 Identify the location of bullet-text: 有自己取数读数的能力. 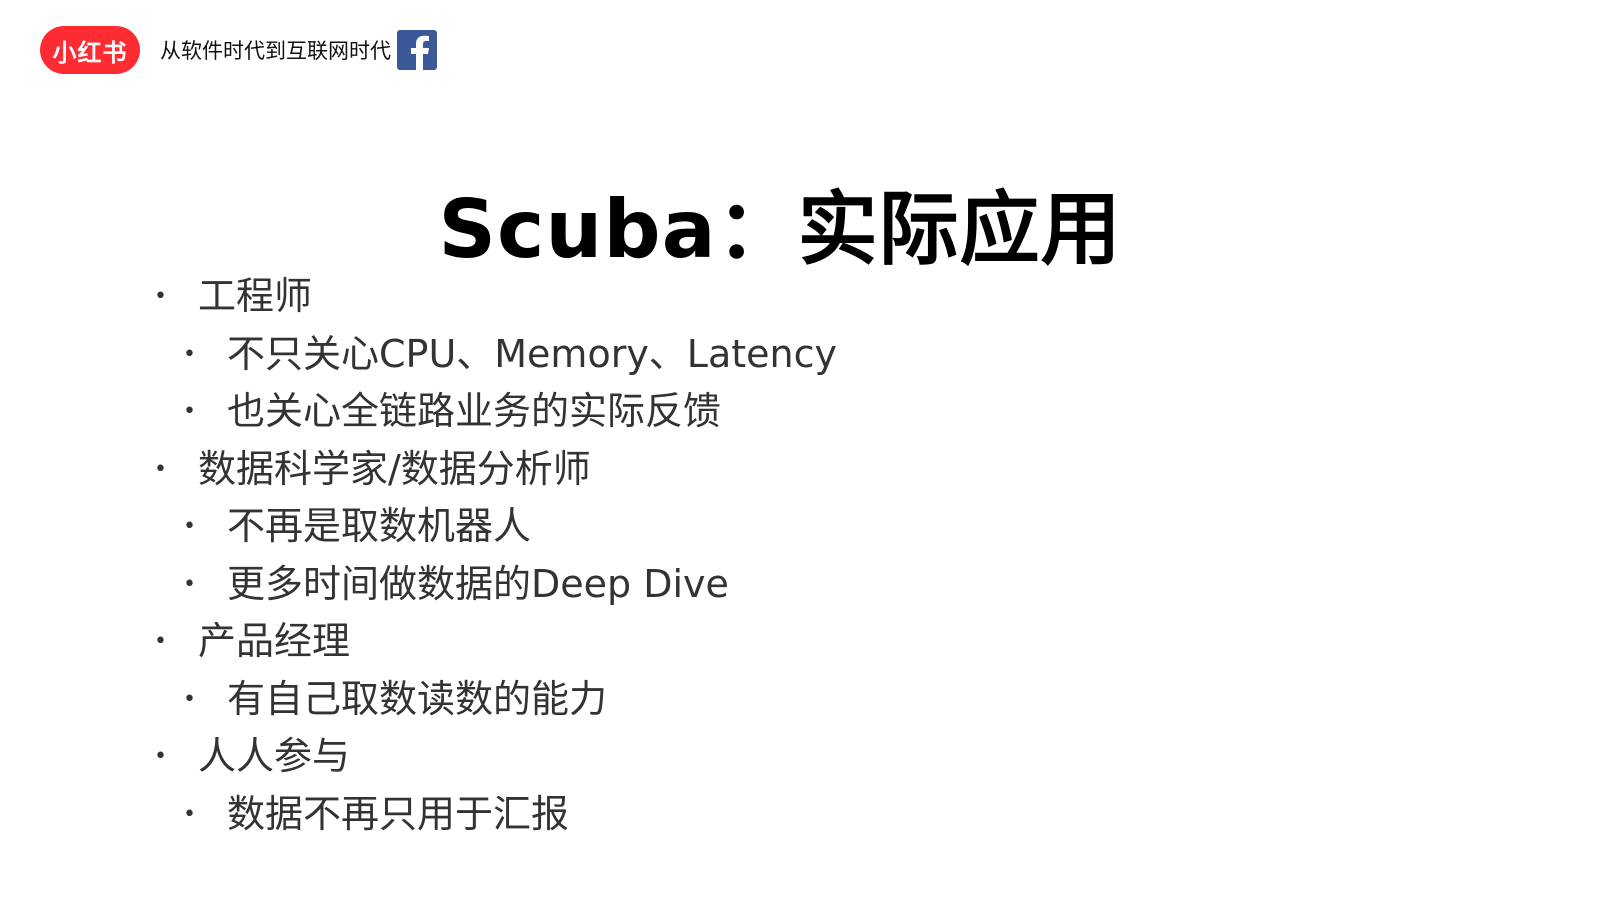
(417, 698).